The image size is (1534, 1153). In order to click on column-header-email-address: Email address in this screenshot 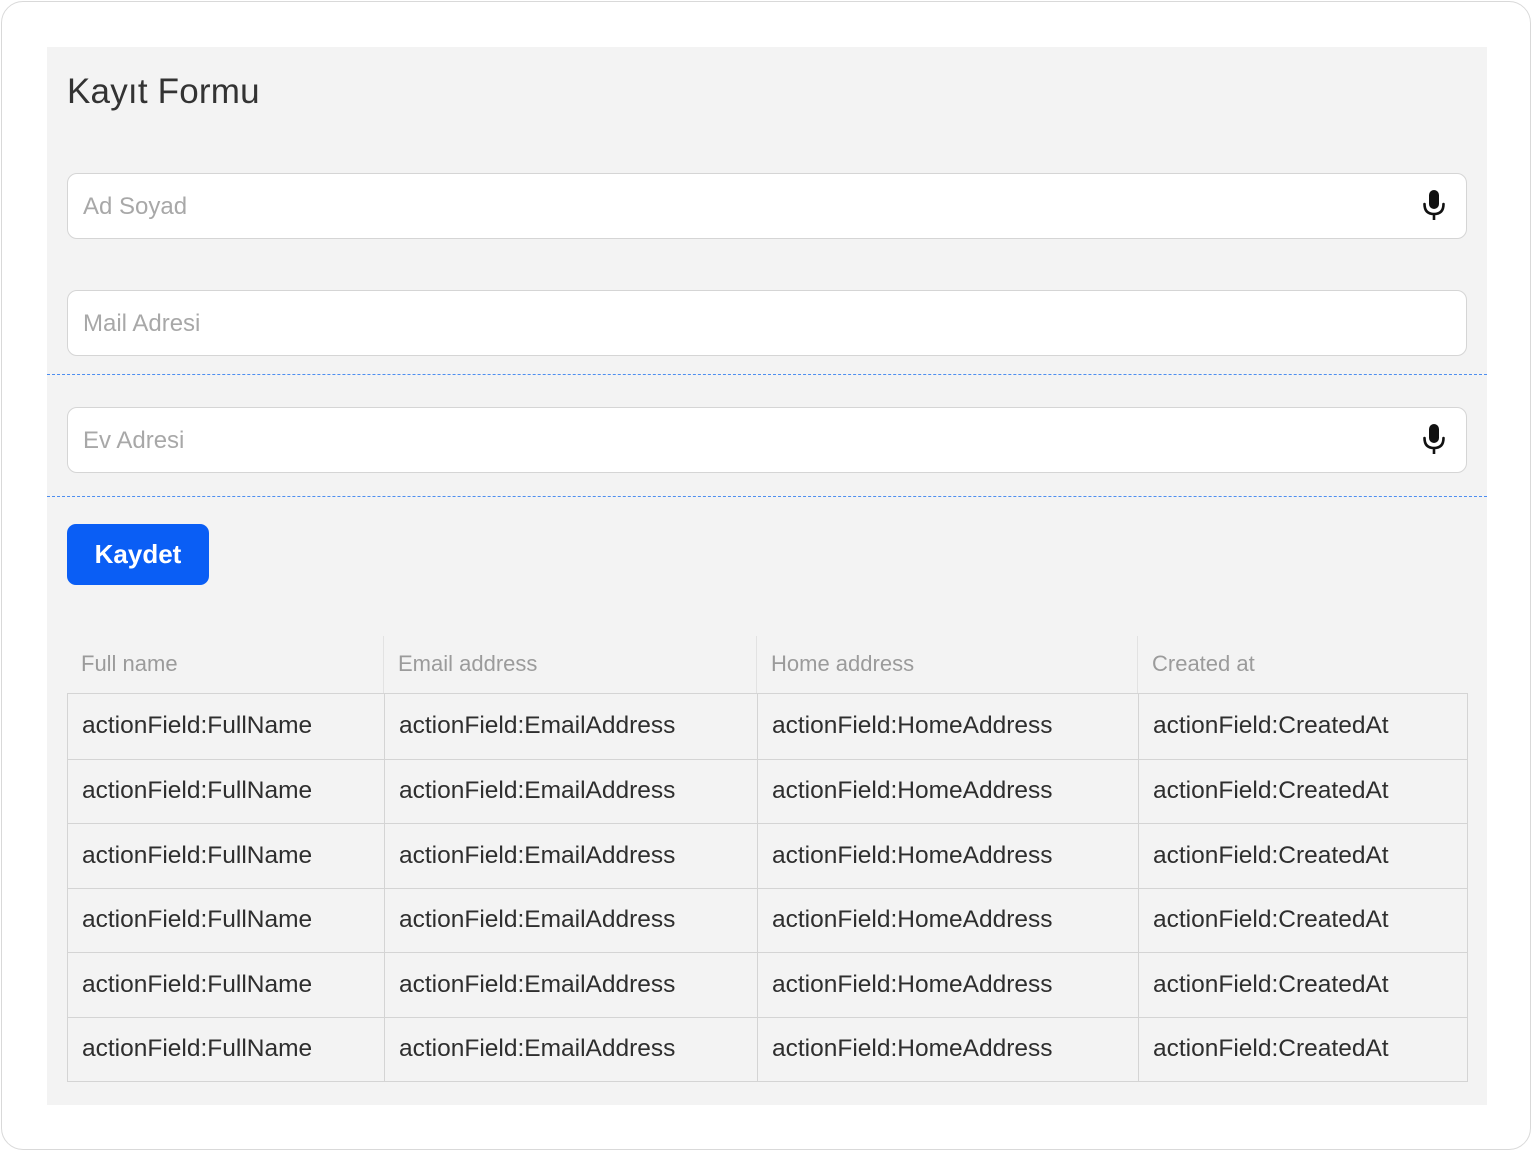, I will do `click(569, 664)`.